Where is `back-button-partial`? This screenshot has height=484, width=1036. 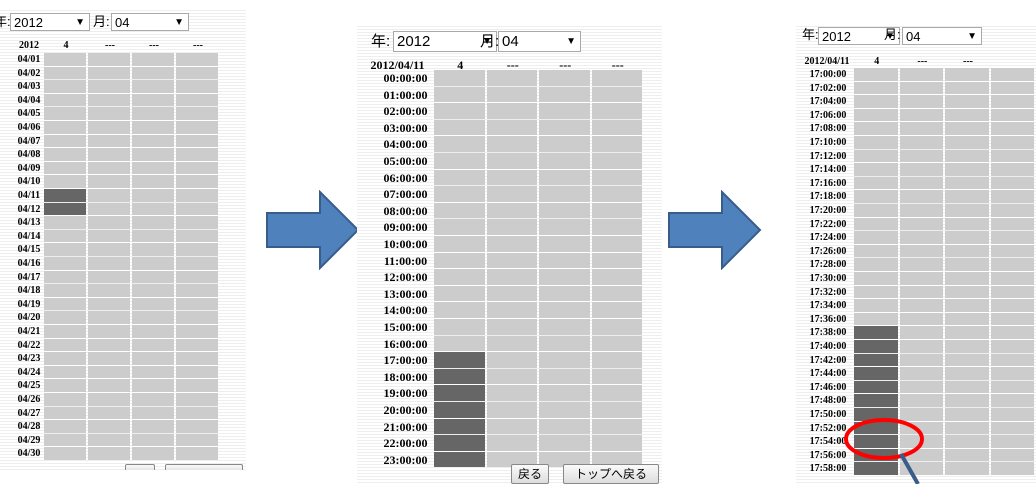
back-button-partial is located at coordinates (140, 467).